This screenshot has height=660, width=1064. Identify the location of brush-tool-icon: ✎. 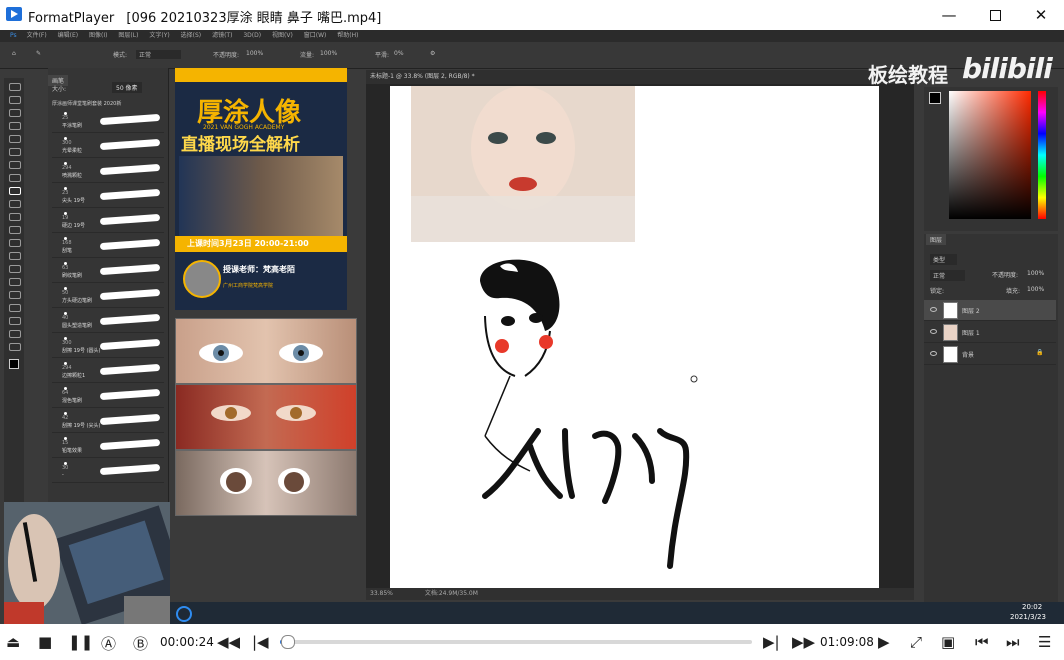
(39, 53).